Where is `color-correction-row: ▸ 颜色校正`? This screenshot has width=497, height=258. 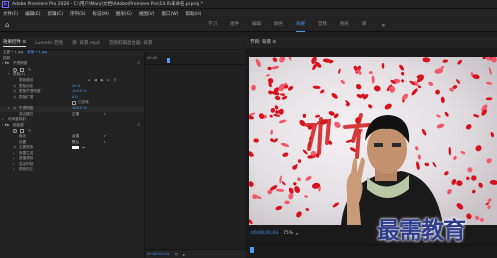
color-correction-row: ▸ 颜色校正 is located at coordinates (72, 170).